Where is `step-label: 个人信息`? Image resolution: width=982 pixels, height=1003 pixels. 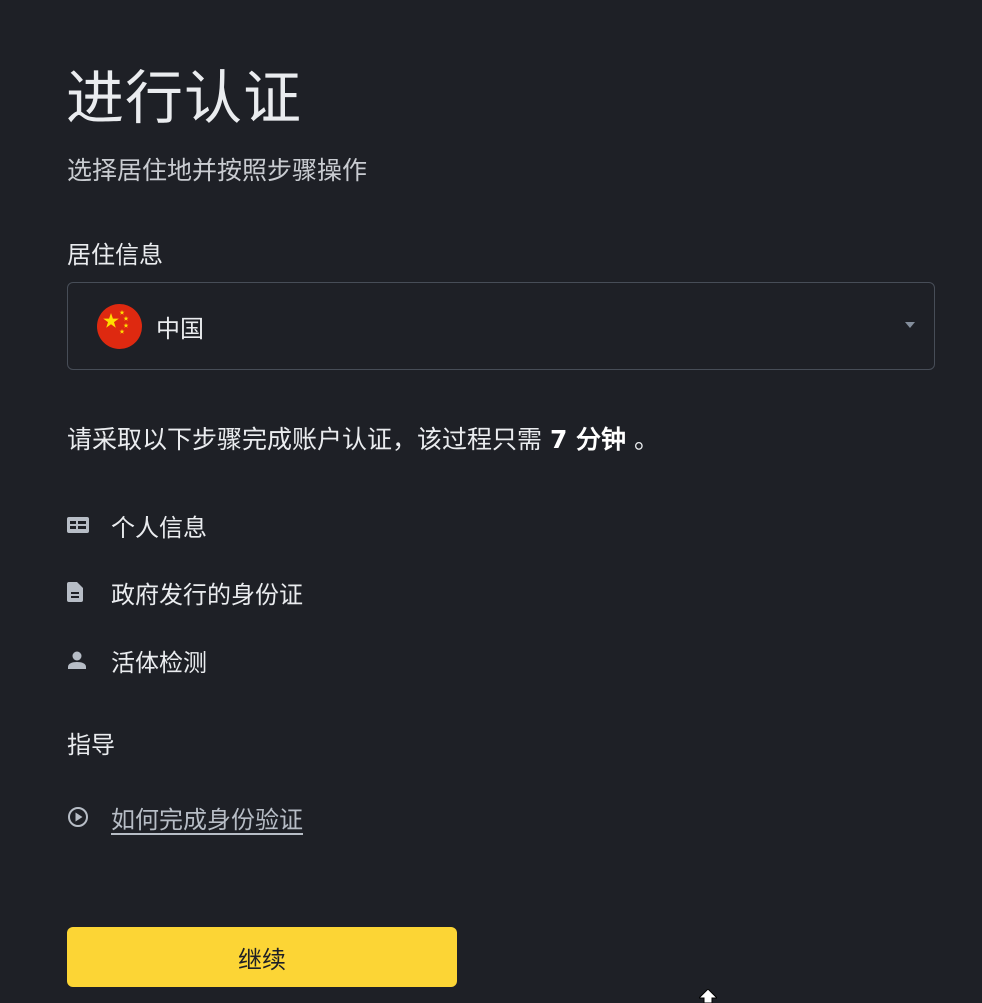 step-label: 个人信息 is located at coordinates (159, 527).